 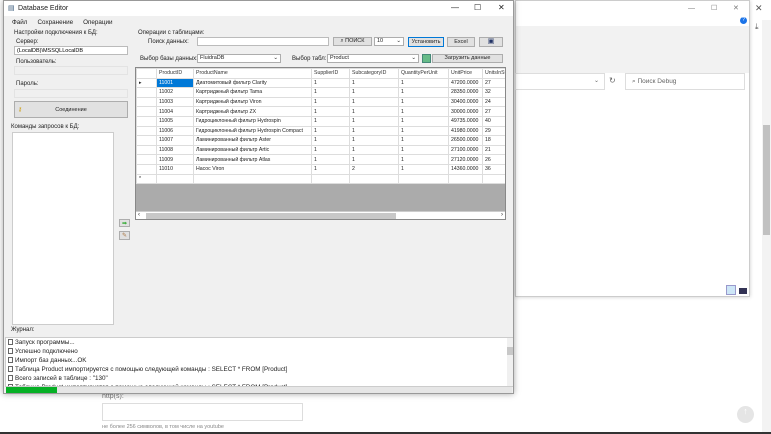 I want to click on table-cell: 26500.0000, so click(x=465, y=140).